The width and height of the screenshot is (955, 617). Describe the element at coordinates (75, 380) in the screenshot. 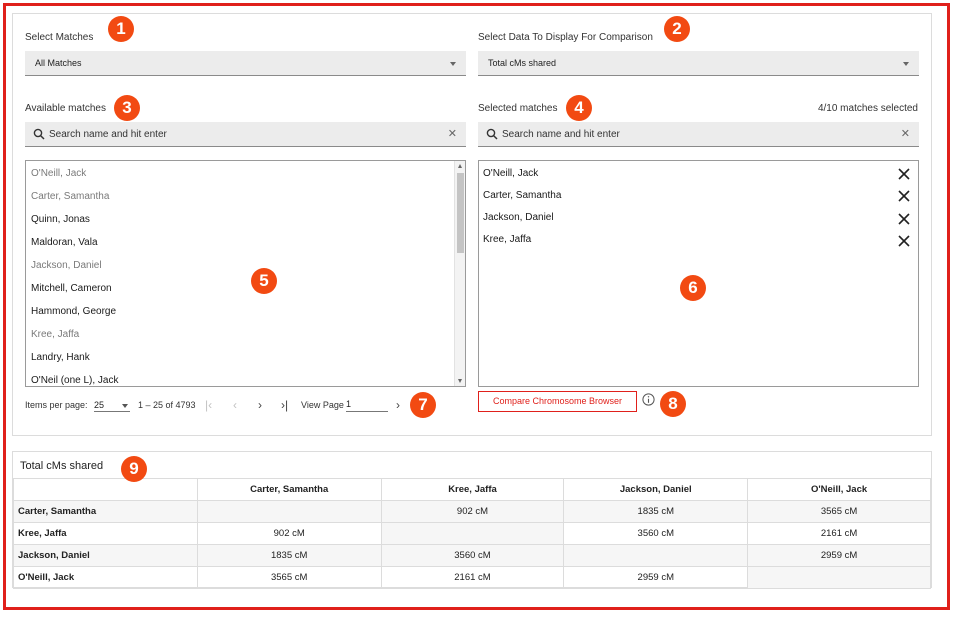

I see `list-item: O'Neil (one L), Jack` at that location.